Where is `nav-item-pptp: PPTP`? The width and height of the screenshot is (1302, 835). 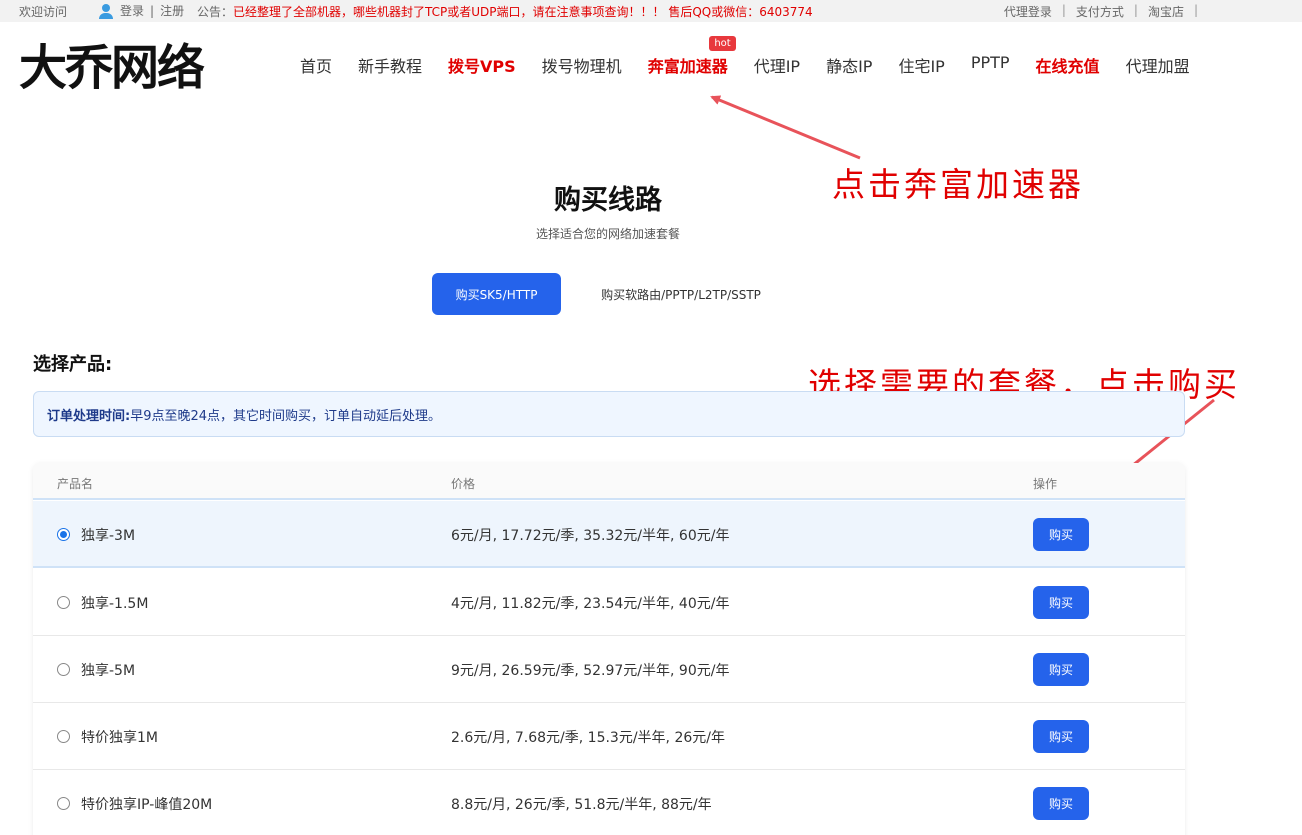 nav-item-pptp: PPTP is located at coordinates (990, 65).